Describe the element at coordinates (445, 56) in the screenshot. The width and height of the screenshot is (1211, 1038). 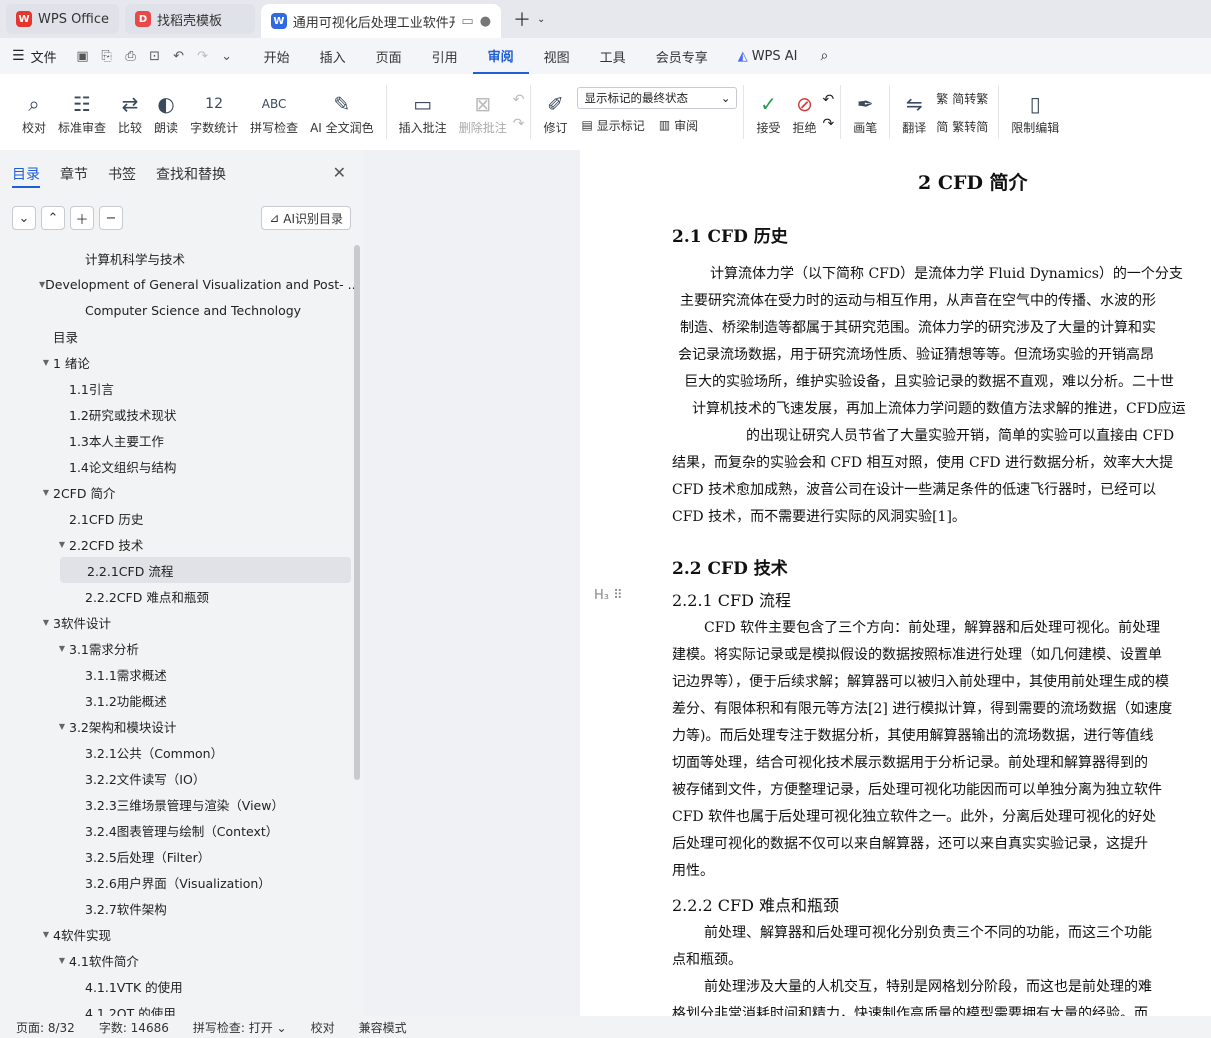
I see `menu-reference: 引用` at that location.